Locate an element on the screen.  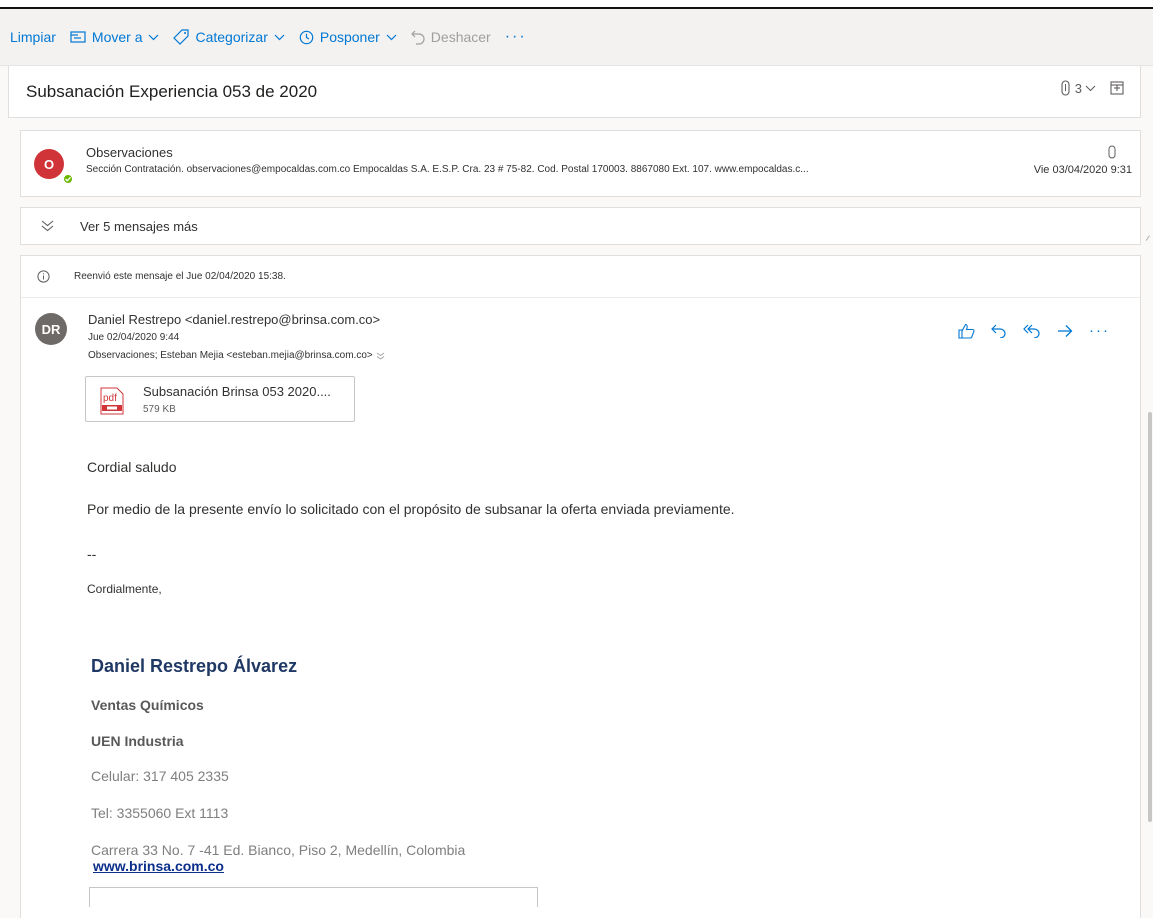
like-button is located at coordinates (966, 331).